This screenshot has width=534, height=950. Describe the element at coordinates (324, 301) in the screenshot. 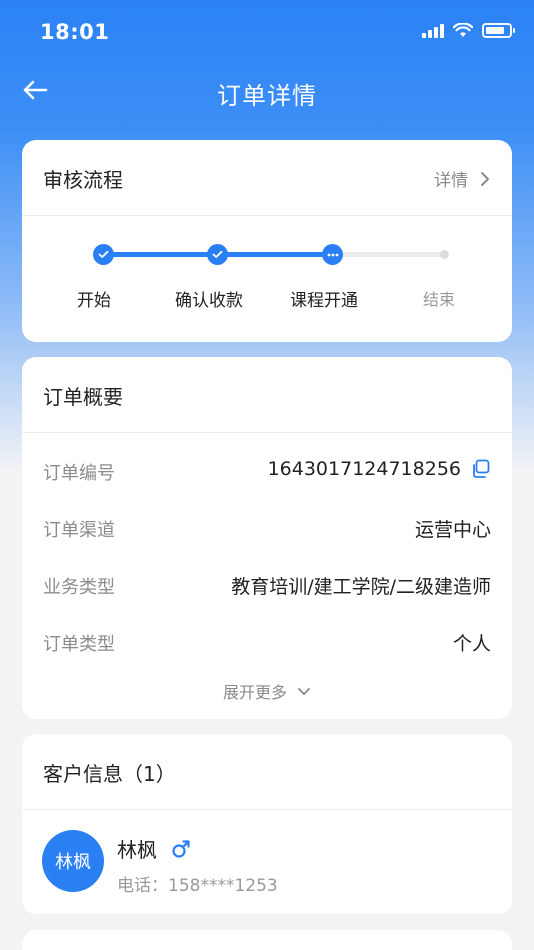

I see `step-label-current: 课程开通` at that location.